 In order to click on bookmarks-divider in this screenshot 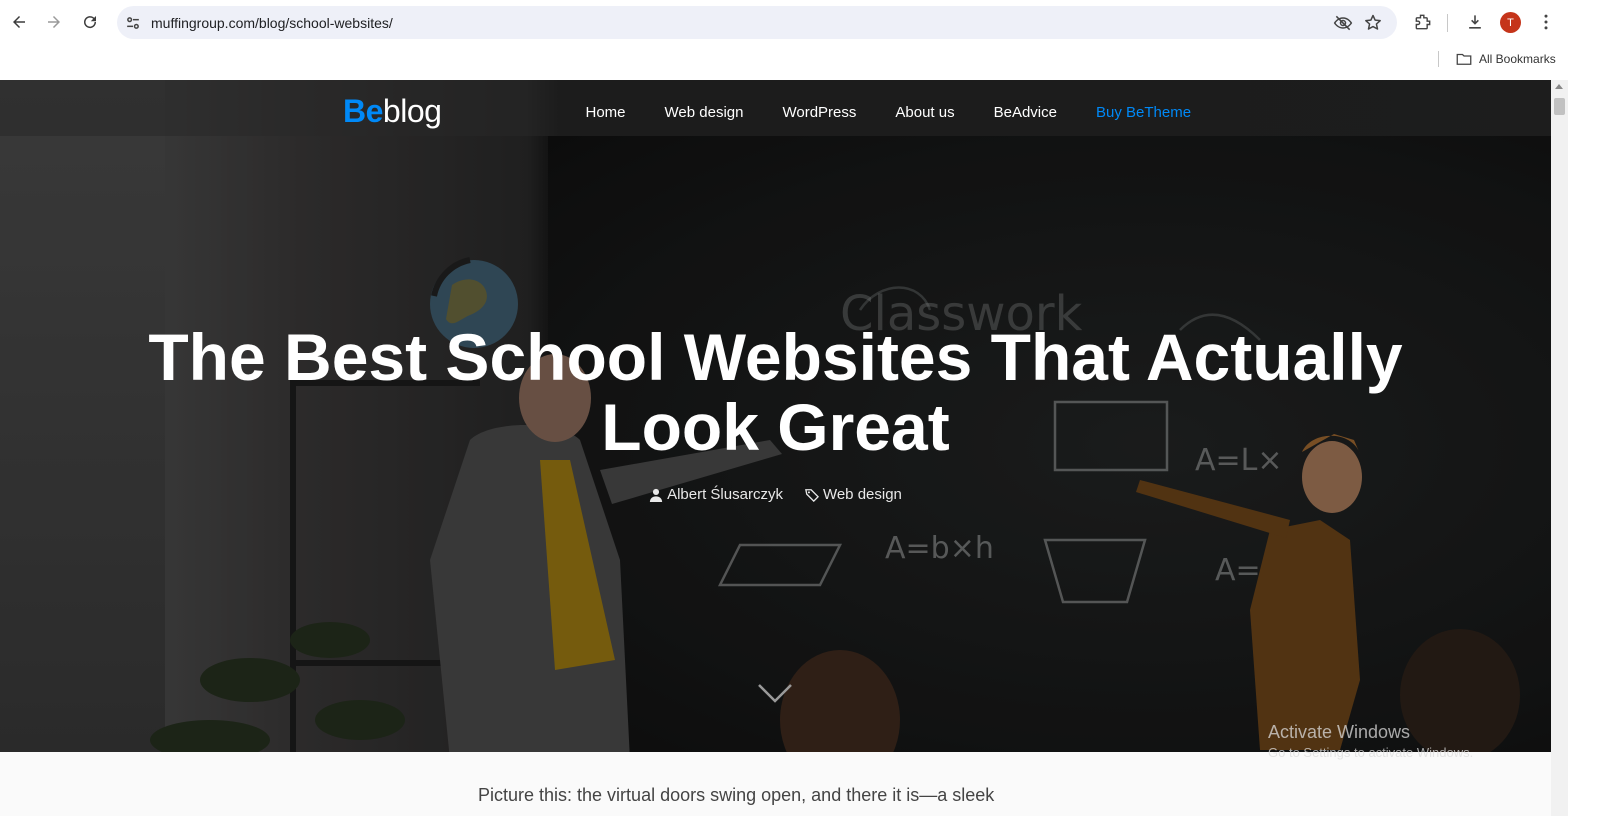, I will do `click(1438, 59)`.